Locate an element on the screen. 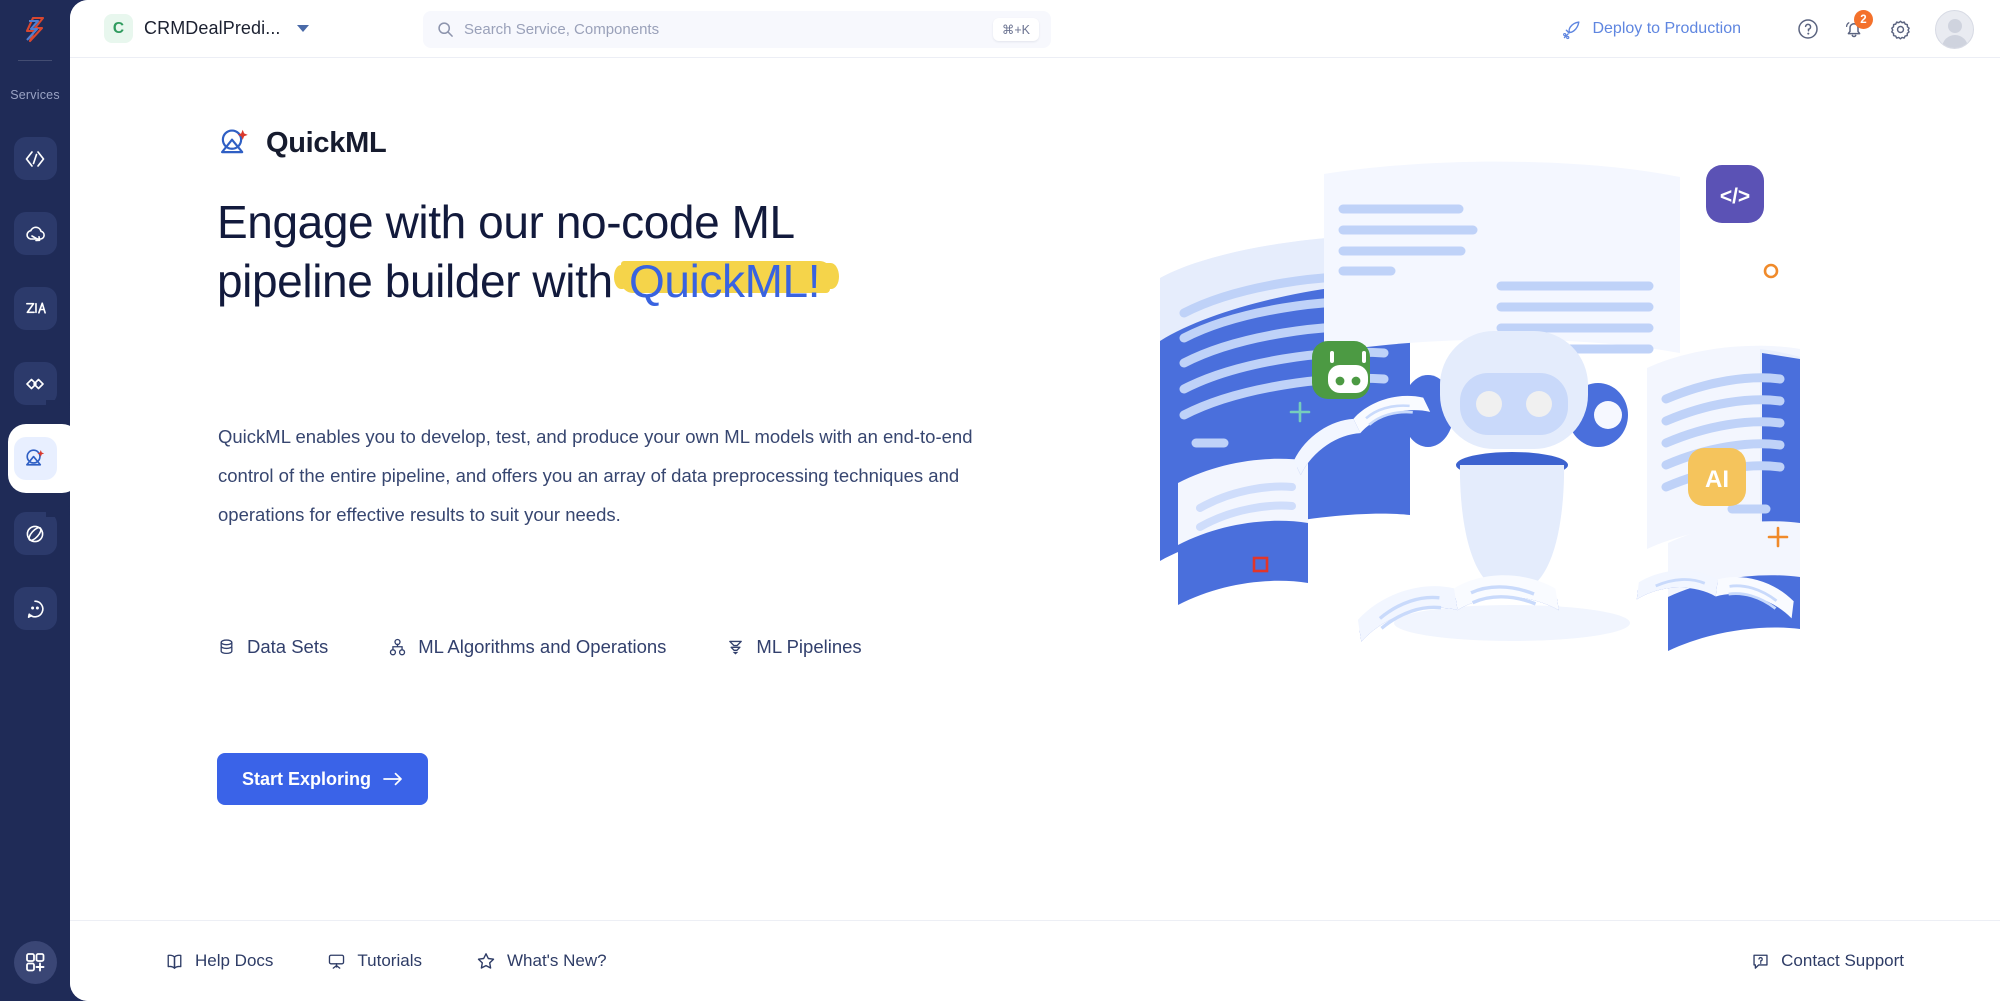 This screenshot has width=2000, height=1001. notification-badge: 2 is located at coordinates (1863, 19).